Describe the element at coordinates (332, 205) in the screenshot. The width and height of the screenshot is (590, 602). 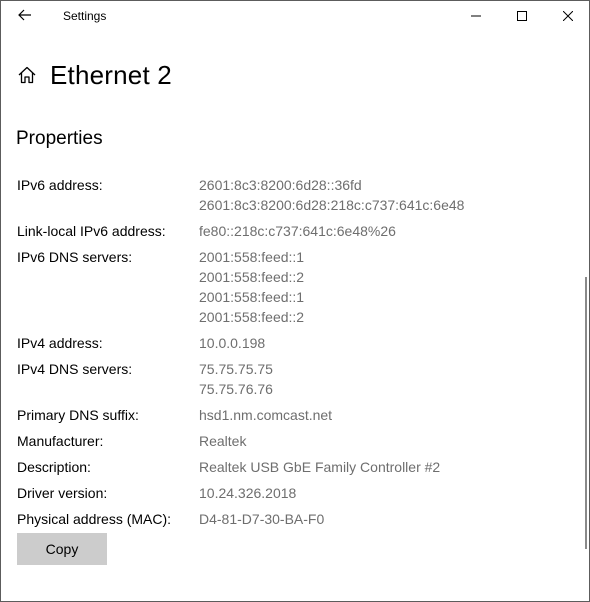
I see `property-value: 2601:8c3:8200:6d28:218c:c737:641c:6e48` at that location.